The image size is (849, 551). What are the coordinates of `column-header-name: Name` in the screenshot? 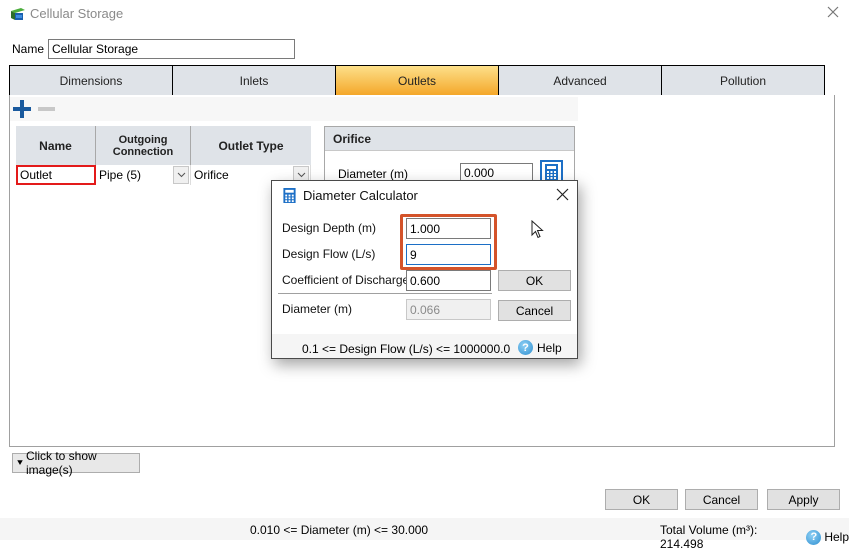 It's located at (56, 145).